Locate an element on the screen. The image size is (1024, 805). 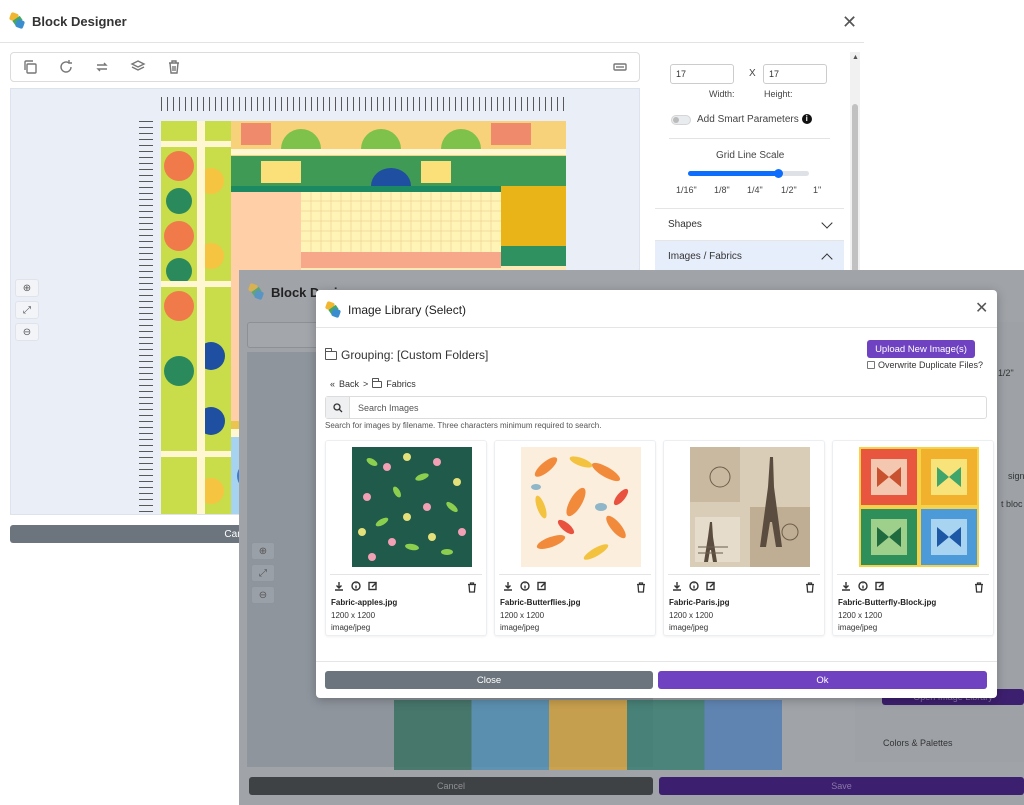
layers-icon is located at coordinates (138, 67).